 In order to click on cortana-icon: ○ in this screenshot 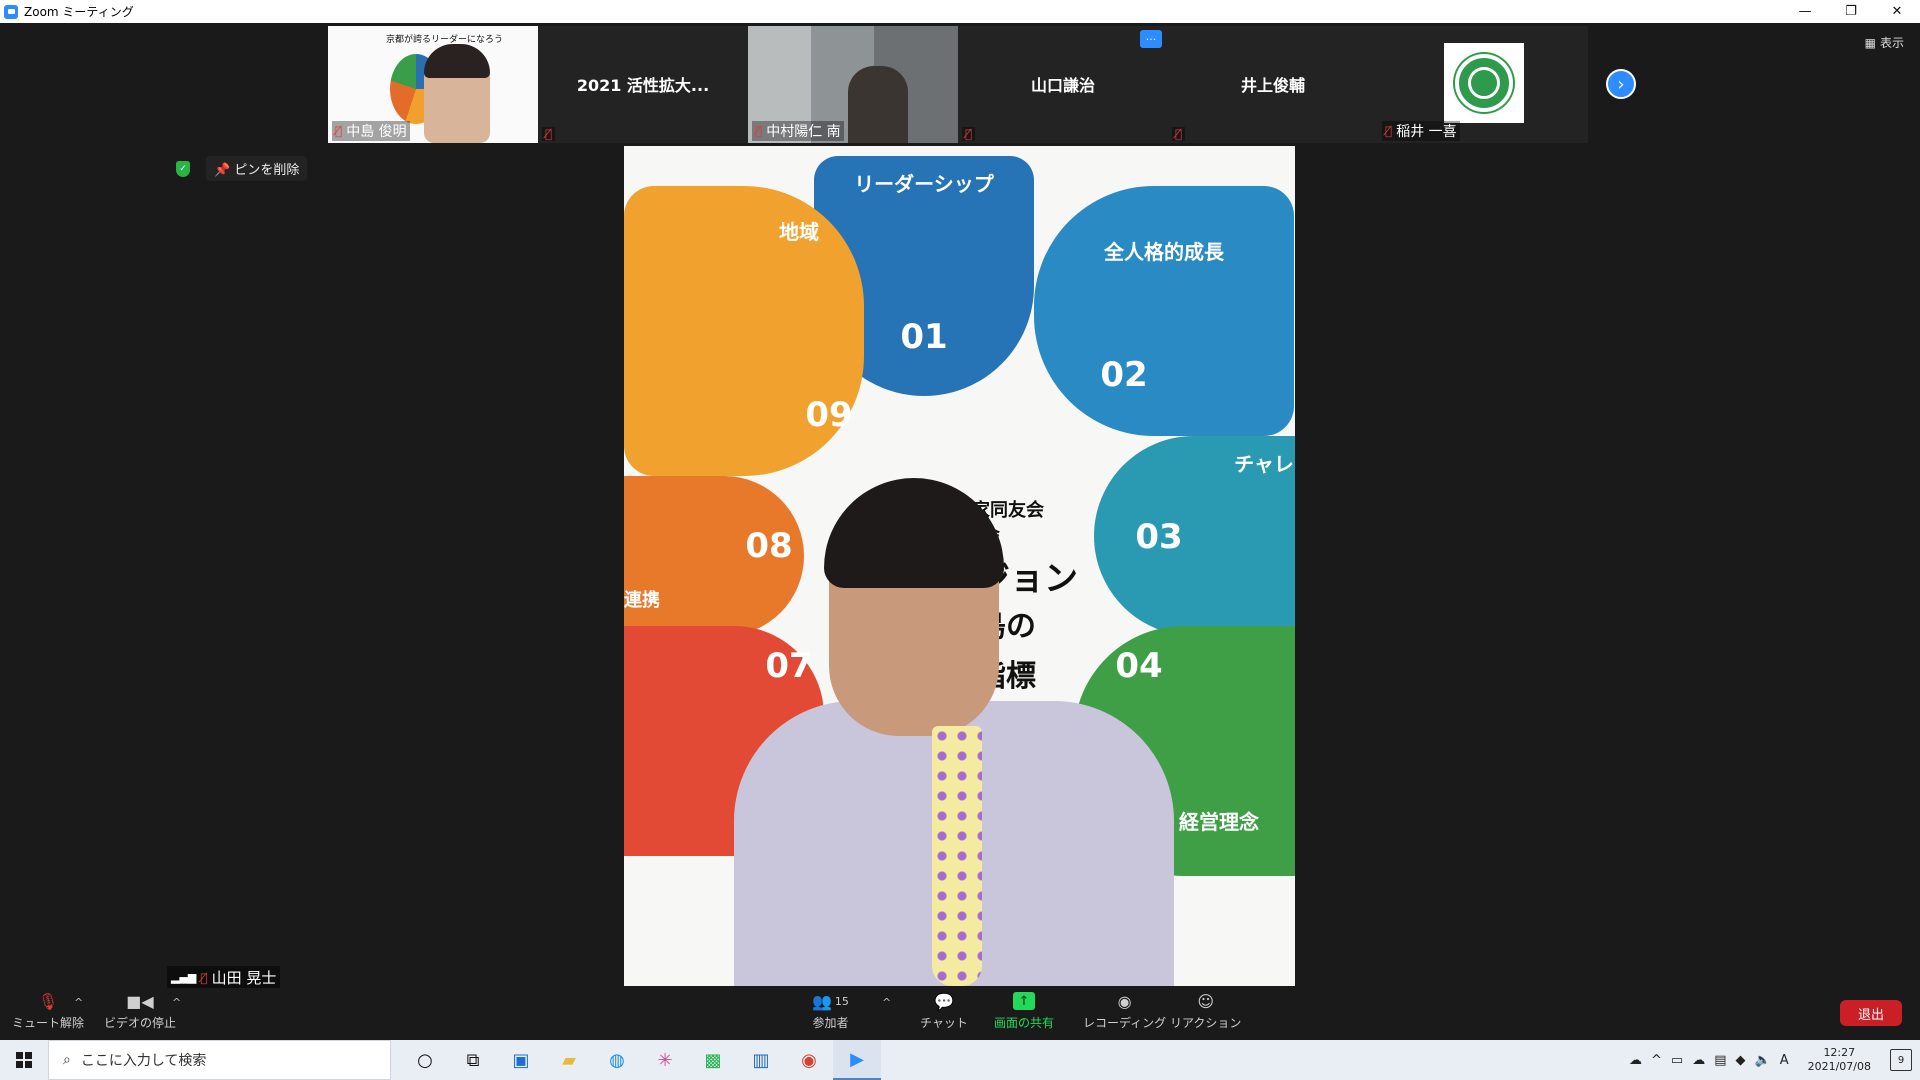, I will do `click(425, 1060)`.